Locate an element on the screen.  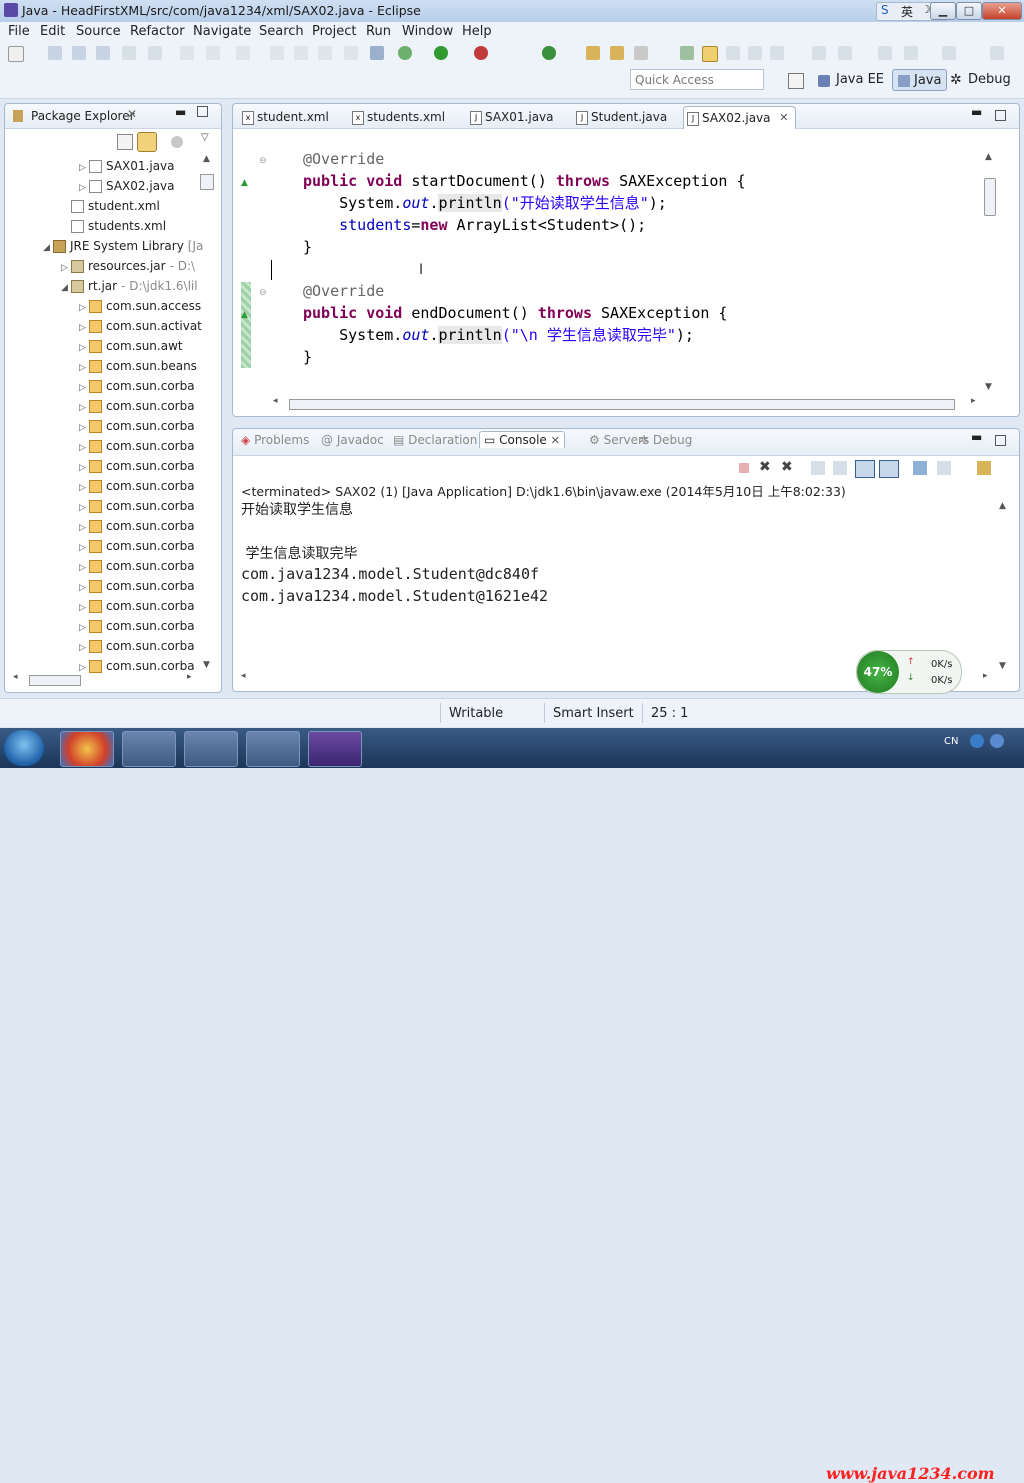
maximize-view-icon is located at coordinates (202, 111).